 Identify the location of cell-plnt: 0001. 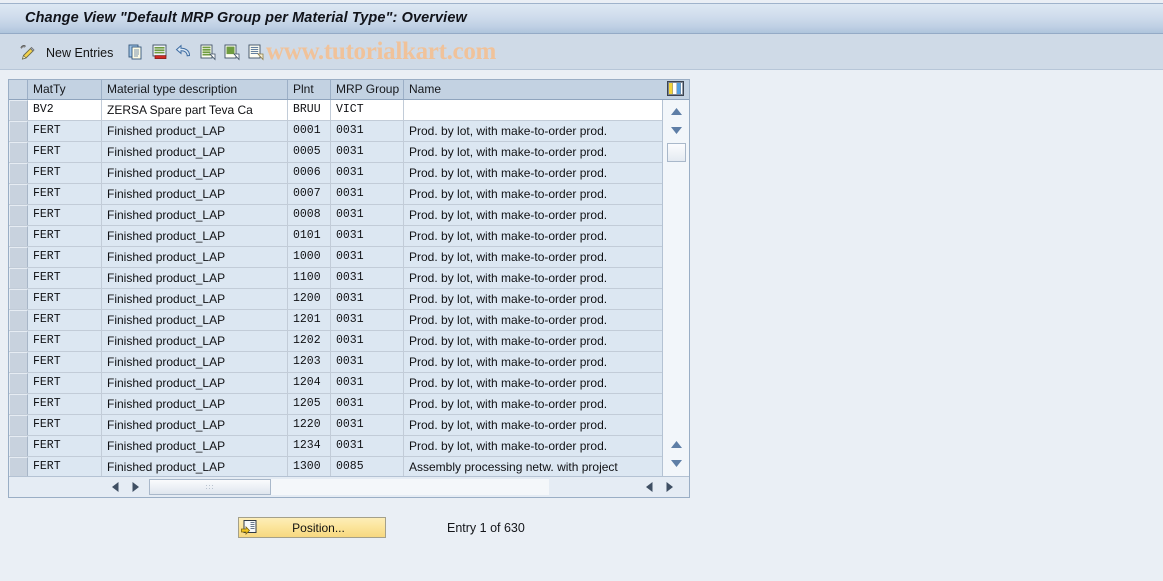
(309, 131).